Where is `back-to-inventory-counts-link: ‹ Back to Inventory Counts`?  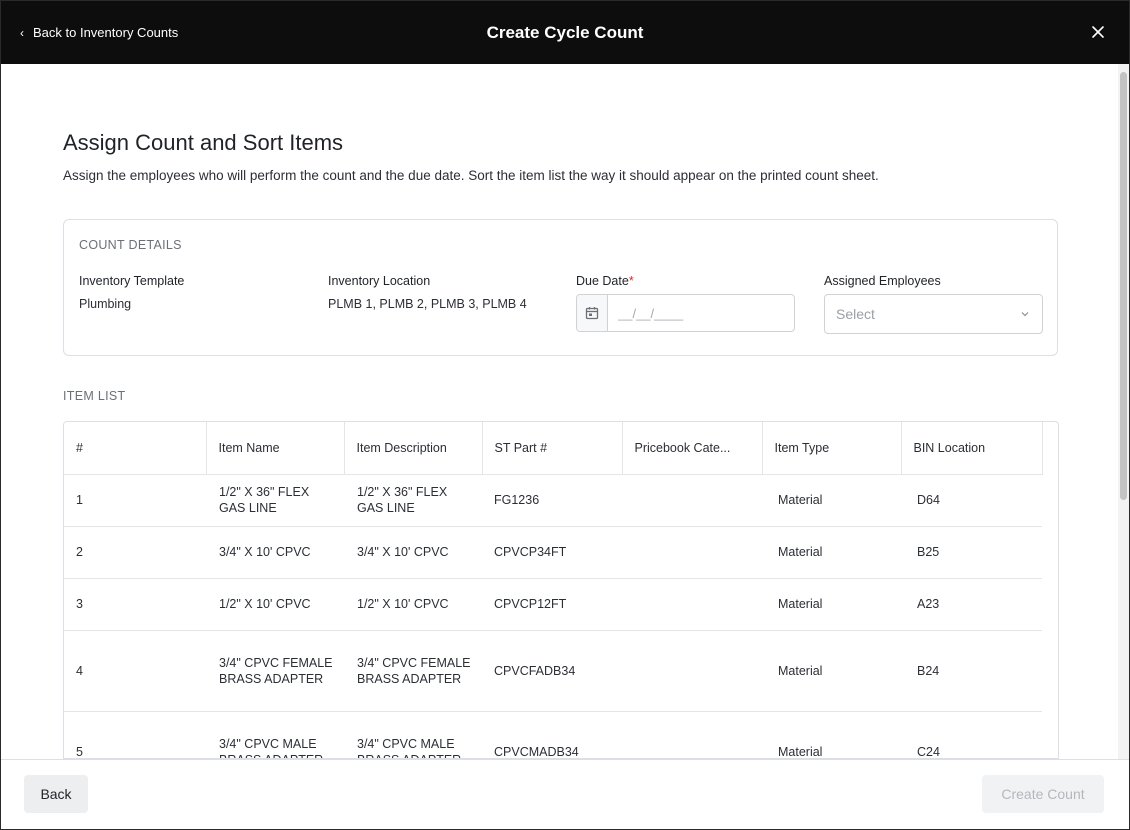 back-to-inventory-counts-link: ‹ Back to Inventory Counts is located at coordinates (99, 32).